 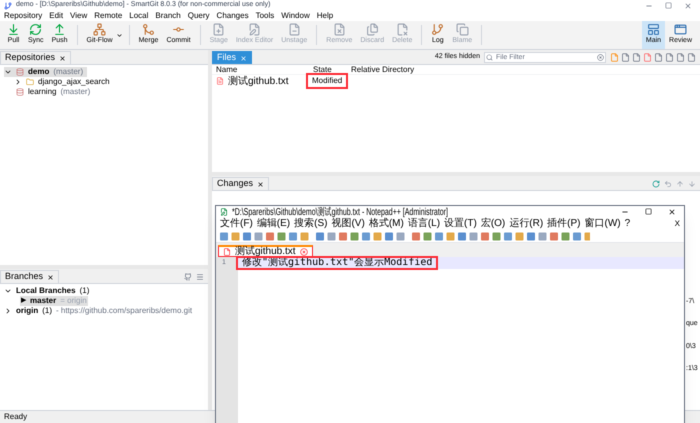 I want to click on menu-item: Repository, so click(x=23, y=16).